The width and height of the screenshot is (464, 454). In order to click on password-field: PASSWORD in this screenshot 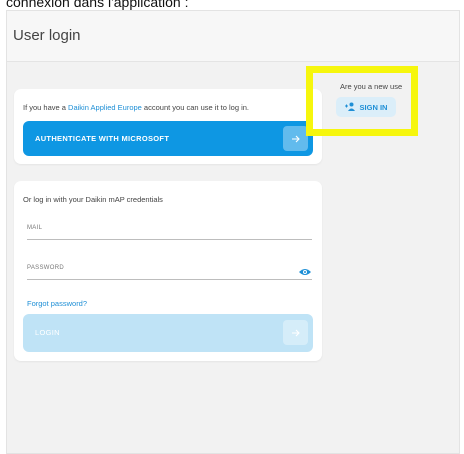, I will do `click(169, 270)`.